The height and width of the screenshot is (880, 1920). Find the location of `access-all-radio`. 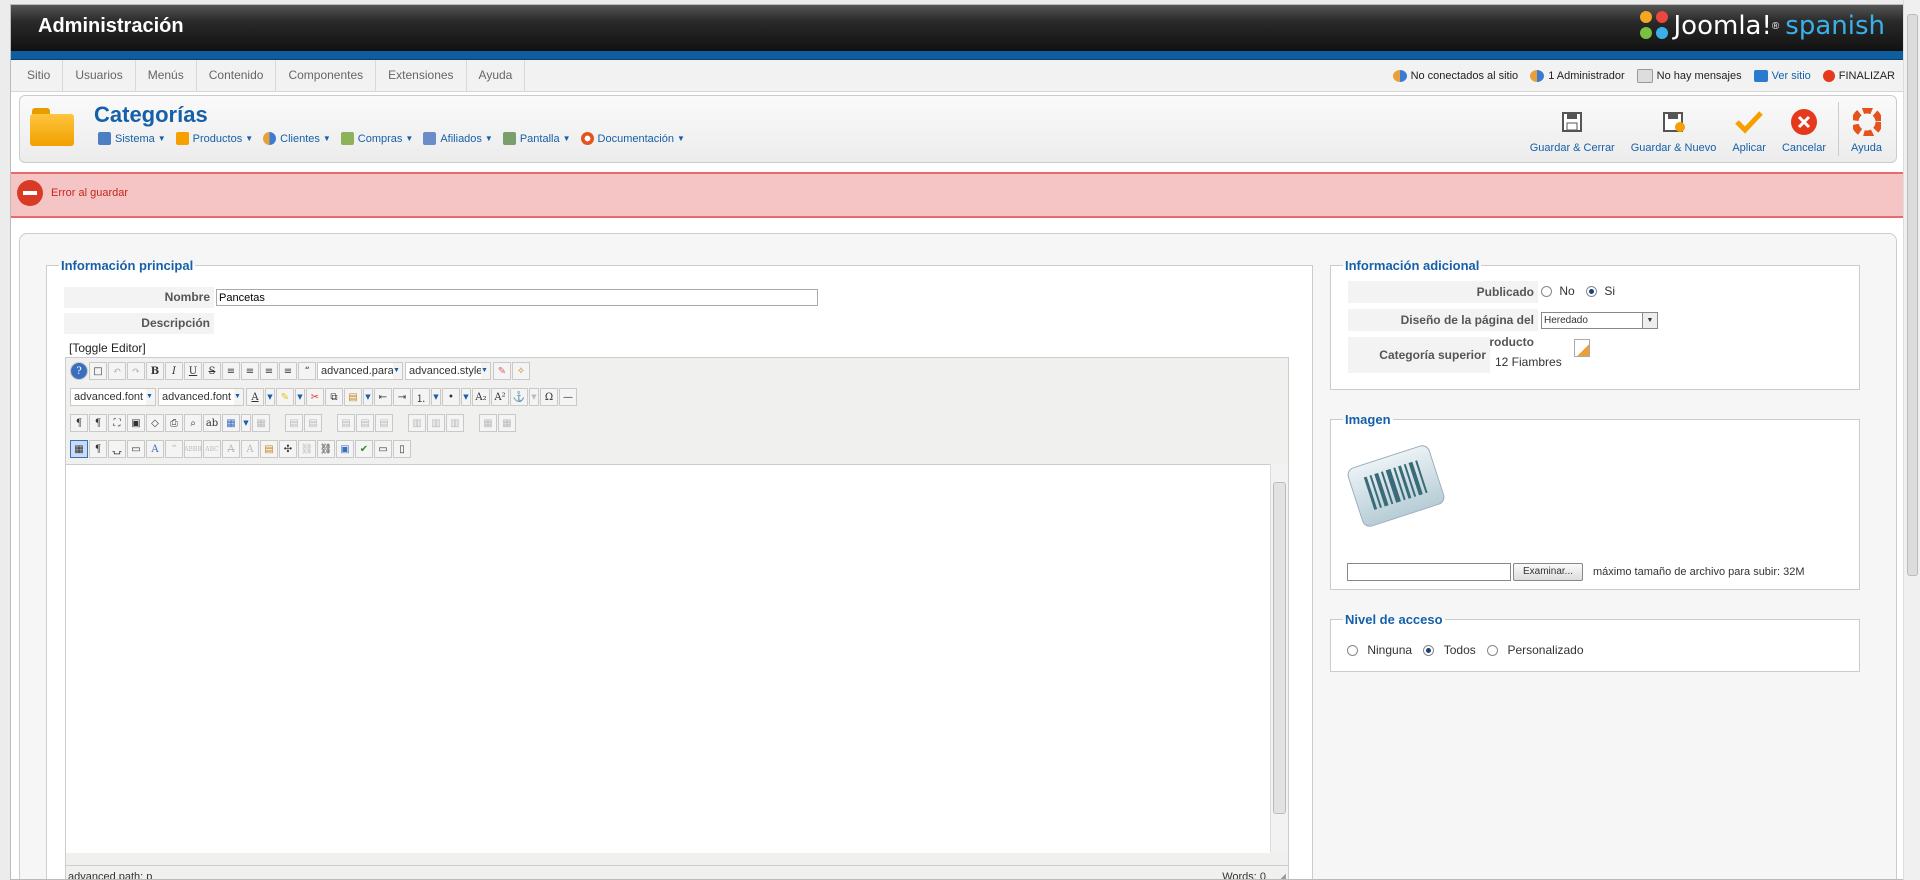

access-all-radio is located at coordinates (1429, 651).